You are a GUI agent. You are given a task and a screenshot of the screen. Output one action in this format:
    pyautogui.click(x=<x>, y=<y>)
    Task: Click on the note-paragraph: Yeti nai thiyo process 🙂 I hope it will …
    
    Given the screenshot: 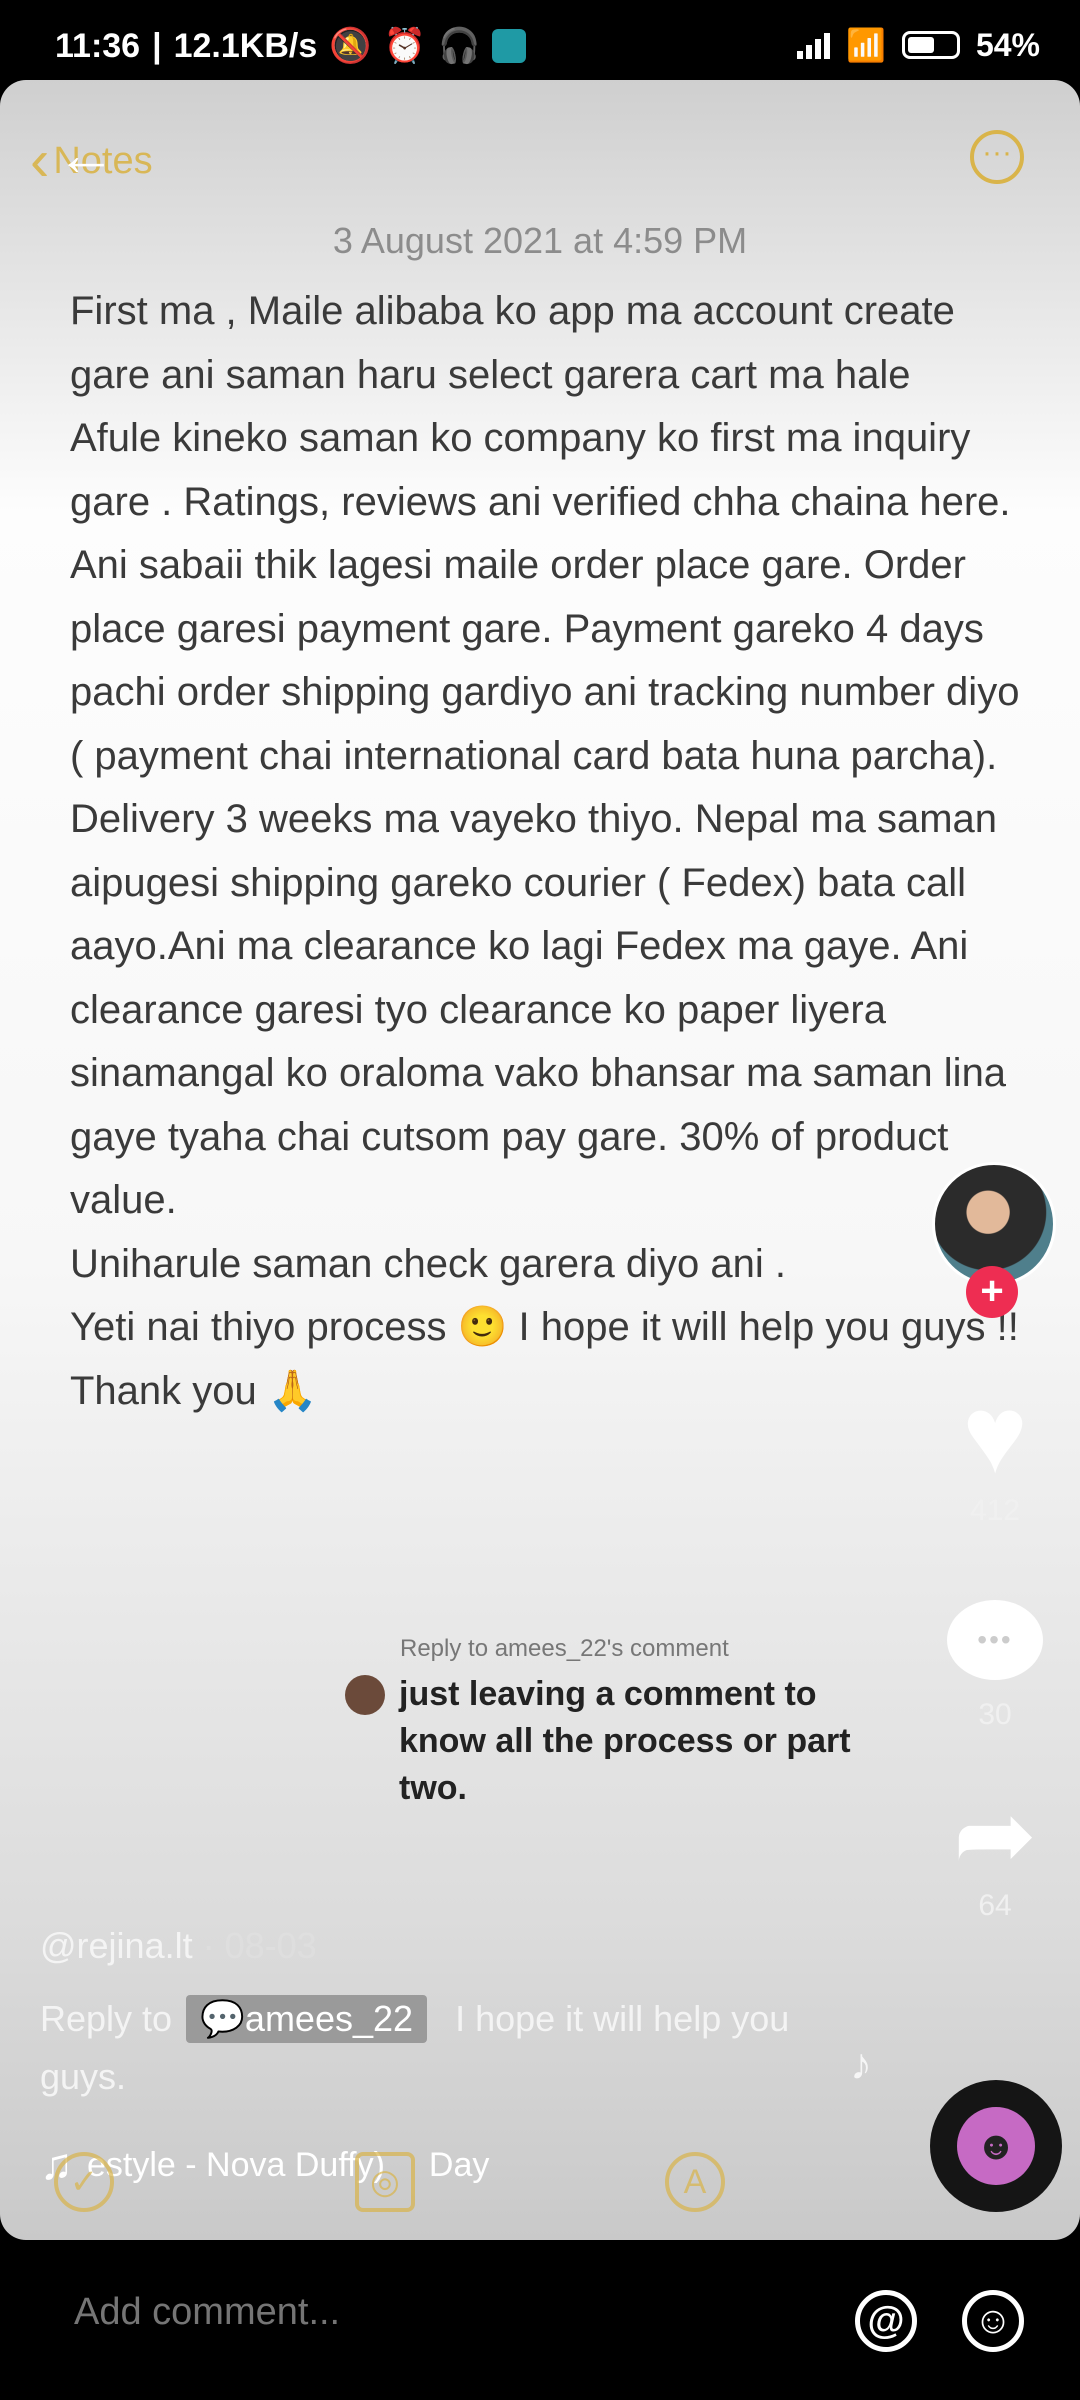 What is the action you would take?
    pyautogui.click(x=544, y=1359)
    